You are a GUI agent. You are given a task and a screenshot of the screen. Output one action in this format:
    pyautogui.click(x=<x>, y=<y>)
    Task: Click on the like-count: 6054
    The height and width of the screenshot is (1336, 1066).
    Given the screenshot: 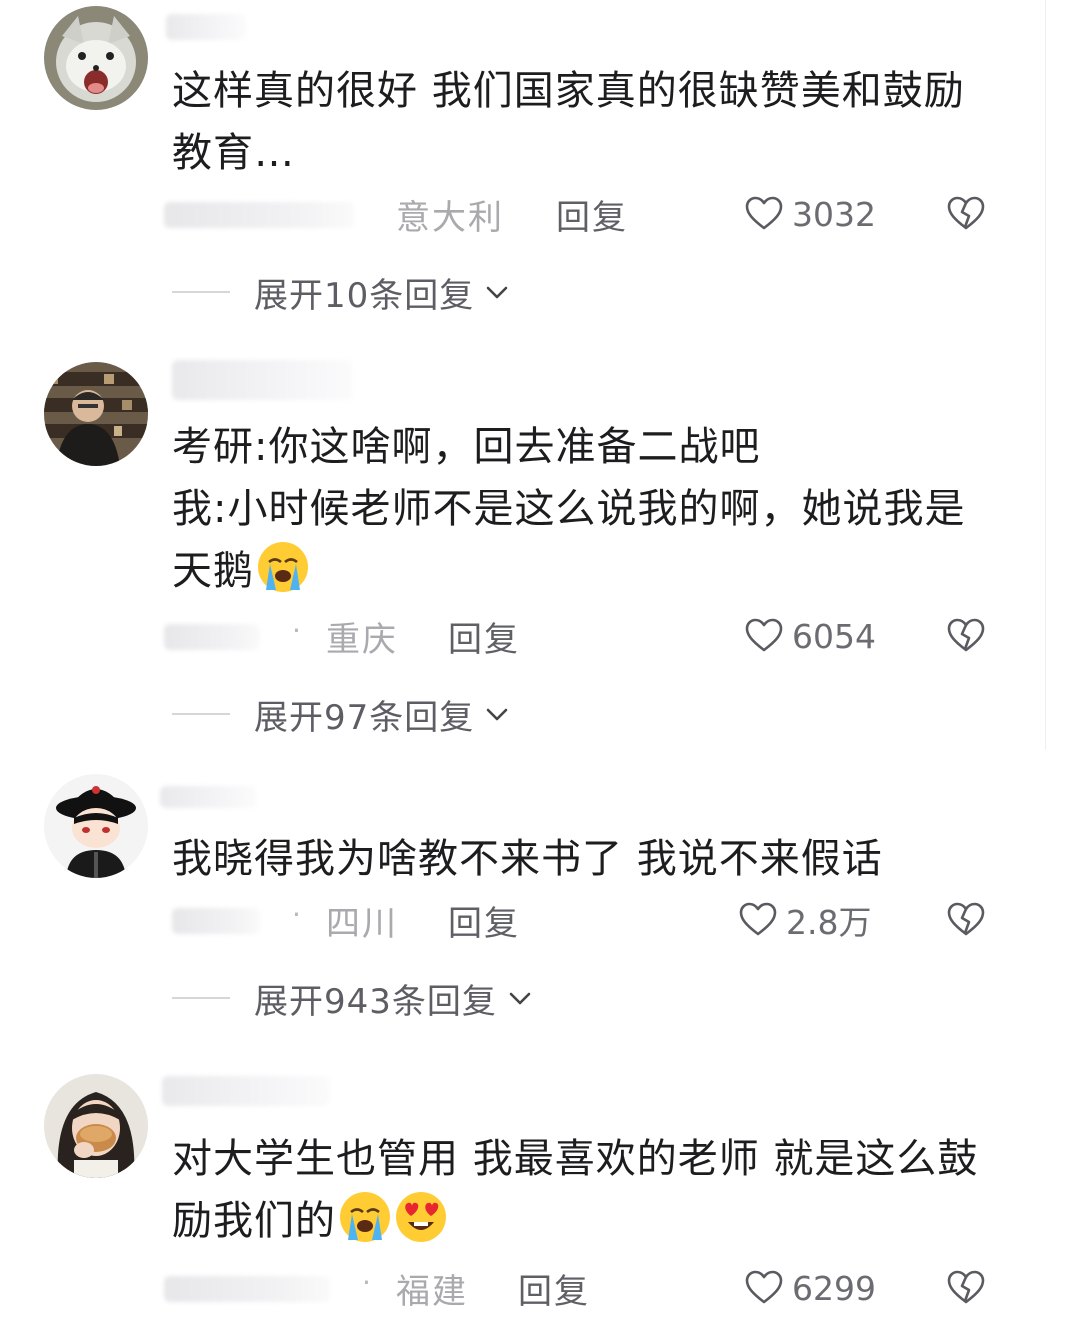 What is the action you would take?
    pyautogui.click(x=834, y=636)
    